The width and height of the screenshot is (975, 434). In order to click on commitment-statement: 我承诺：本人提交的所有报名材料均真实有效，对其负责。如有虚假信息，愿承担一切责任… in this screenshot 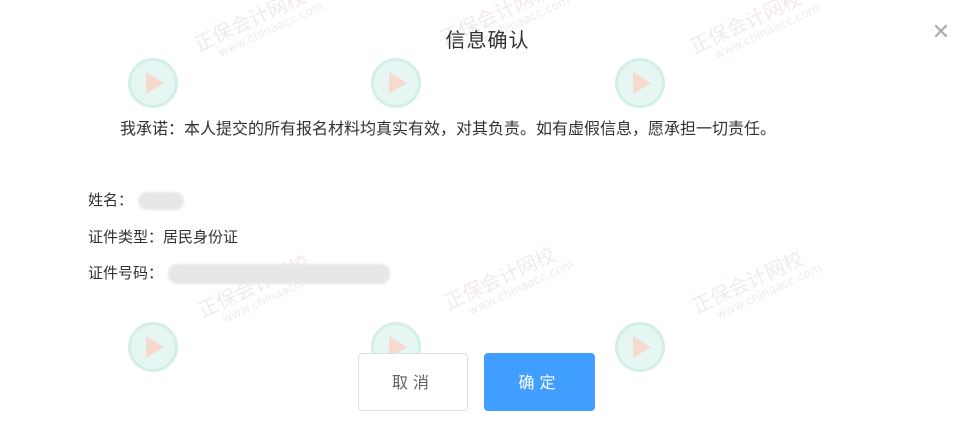, I will do `click(448, 128)`.